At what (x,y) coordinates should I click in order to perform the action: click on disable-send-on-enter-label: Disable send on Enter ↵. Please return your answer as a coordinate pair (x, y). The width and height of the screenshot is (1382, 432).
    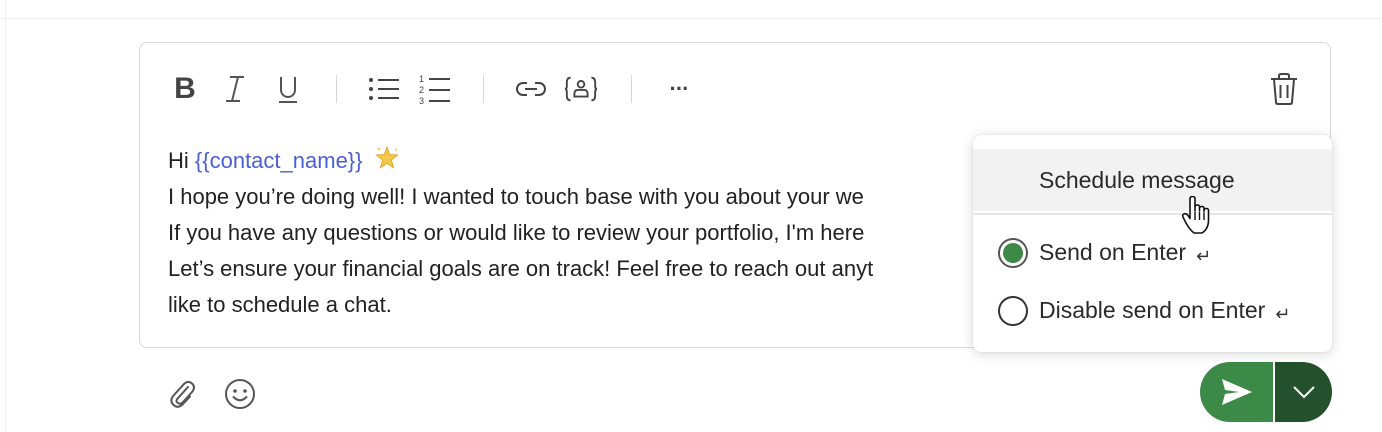
    Looking at the image, I should click on (1165, 310).